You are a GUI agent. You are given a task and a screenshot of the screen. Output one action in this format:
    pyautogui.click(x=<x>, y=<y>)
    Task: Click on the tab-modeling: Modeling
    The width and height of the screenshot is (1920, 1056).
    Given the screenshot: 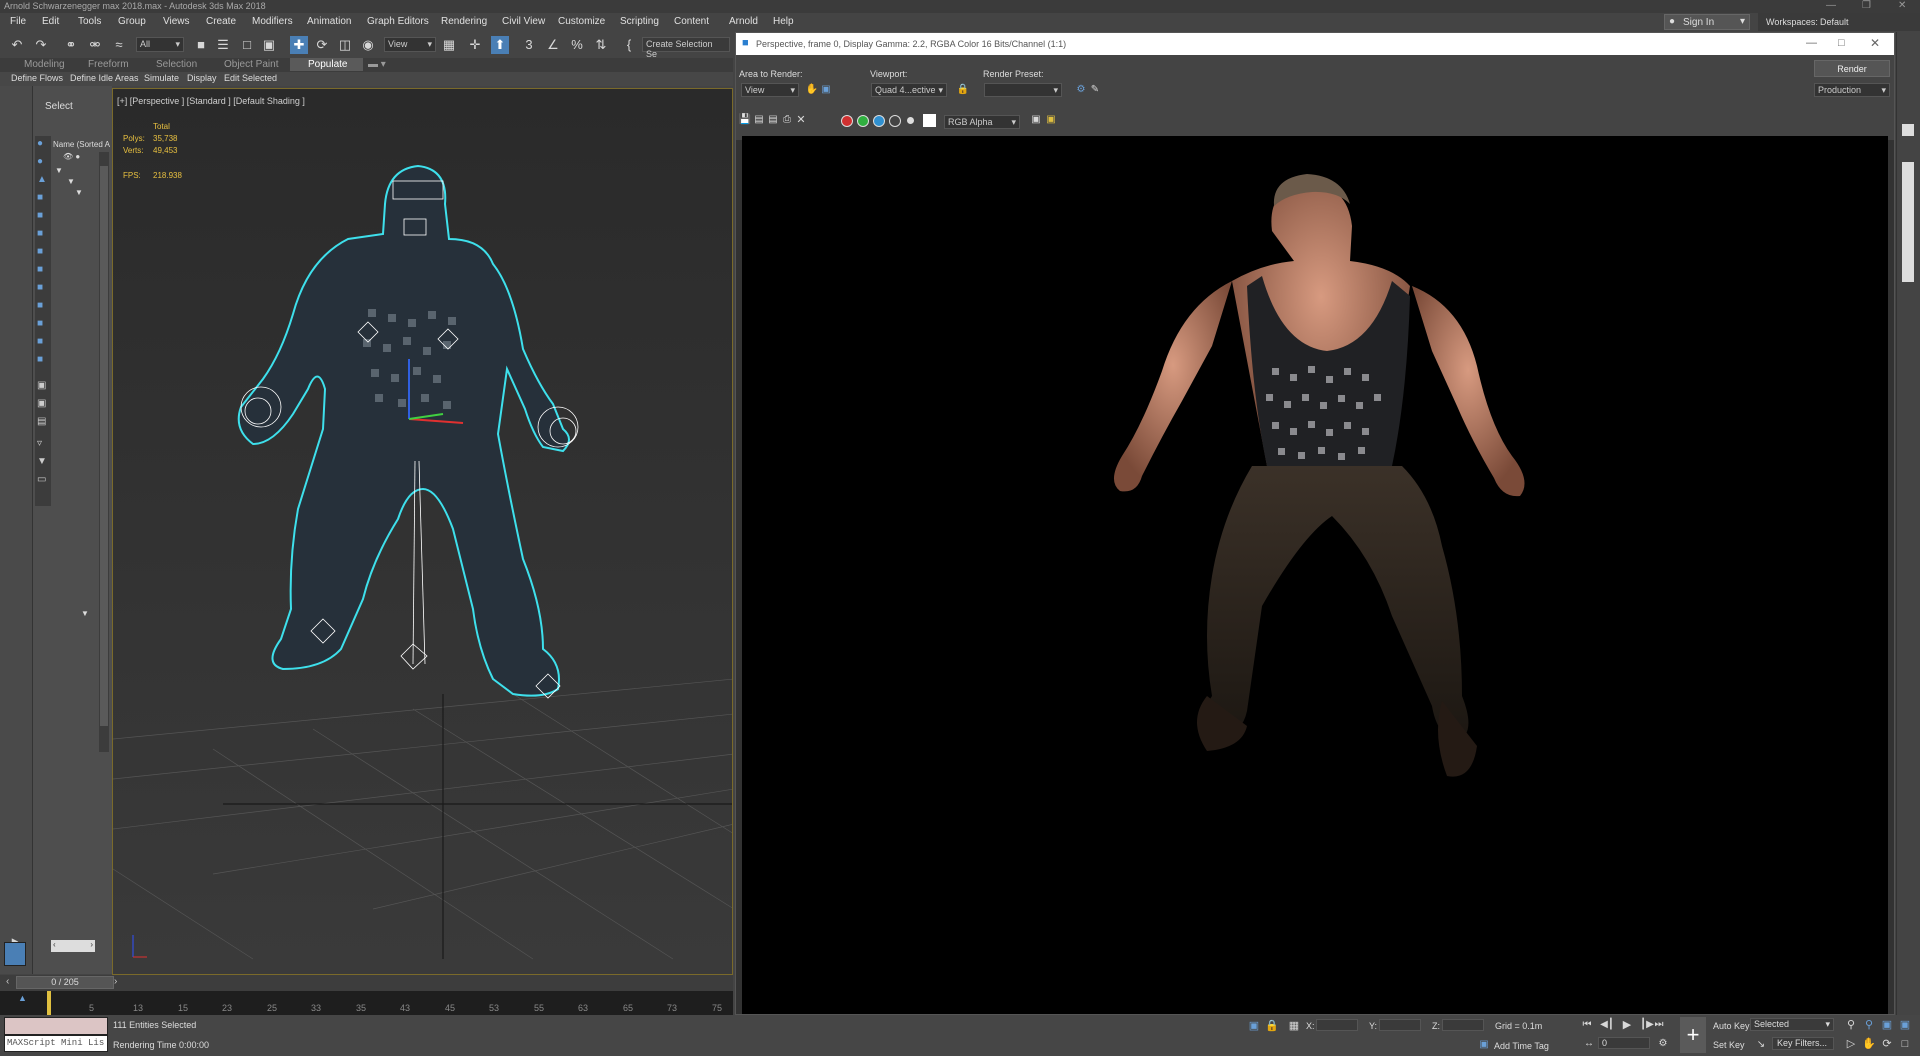 What is the action you would take?
    pyautogui.click(x=44, y=64)
    